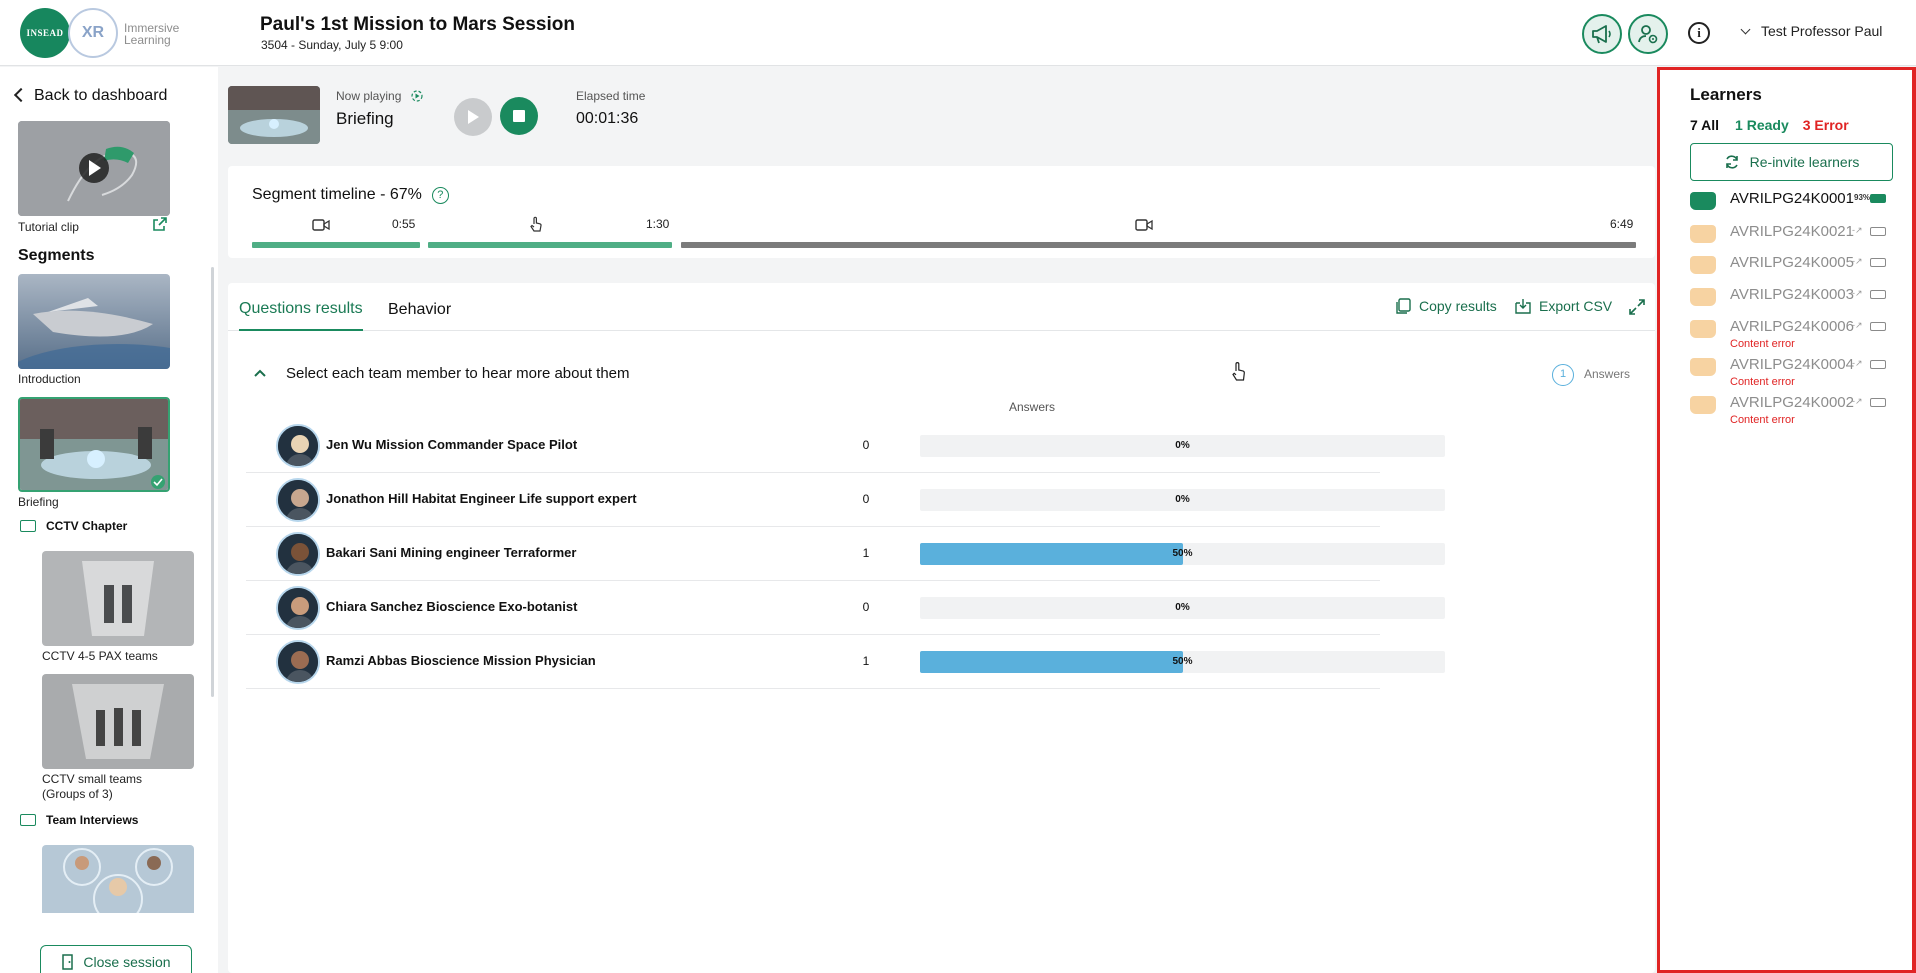 The image size is (1916, 973). I want to click on close-session-button: Close session, so click(116, 959).